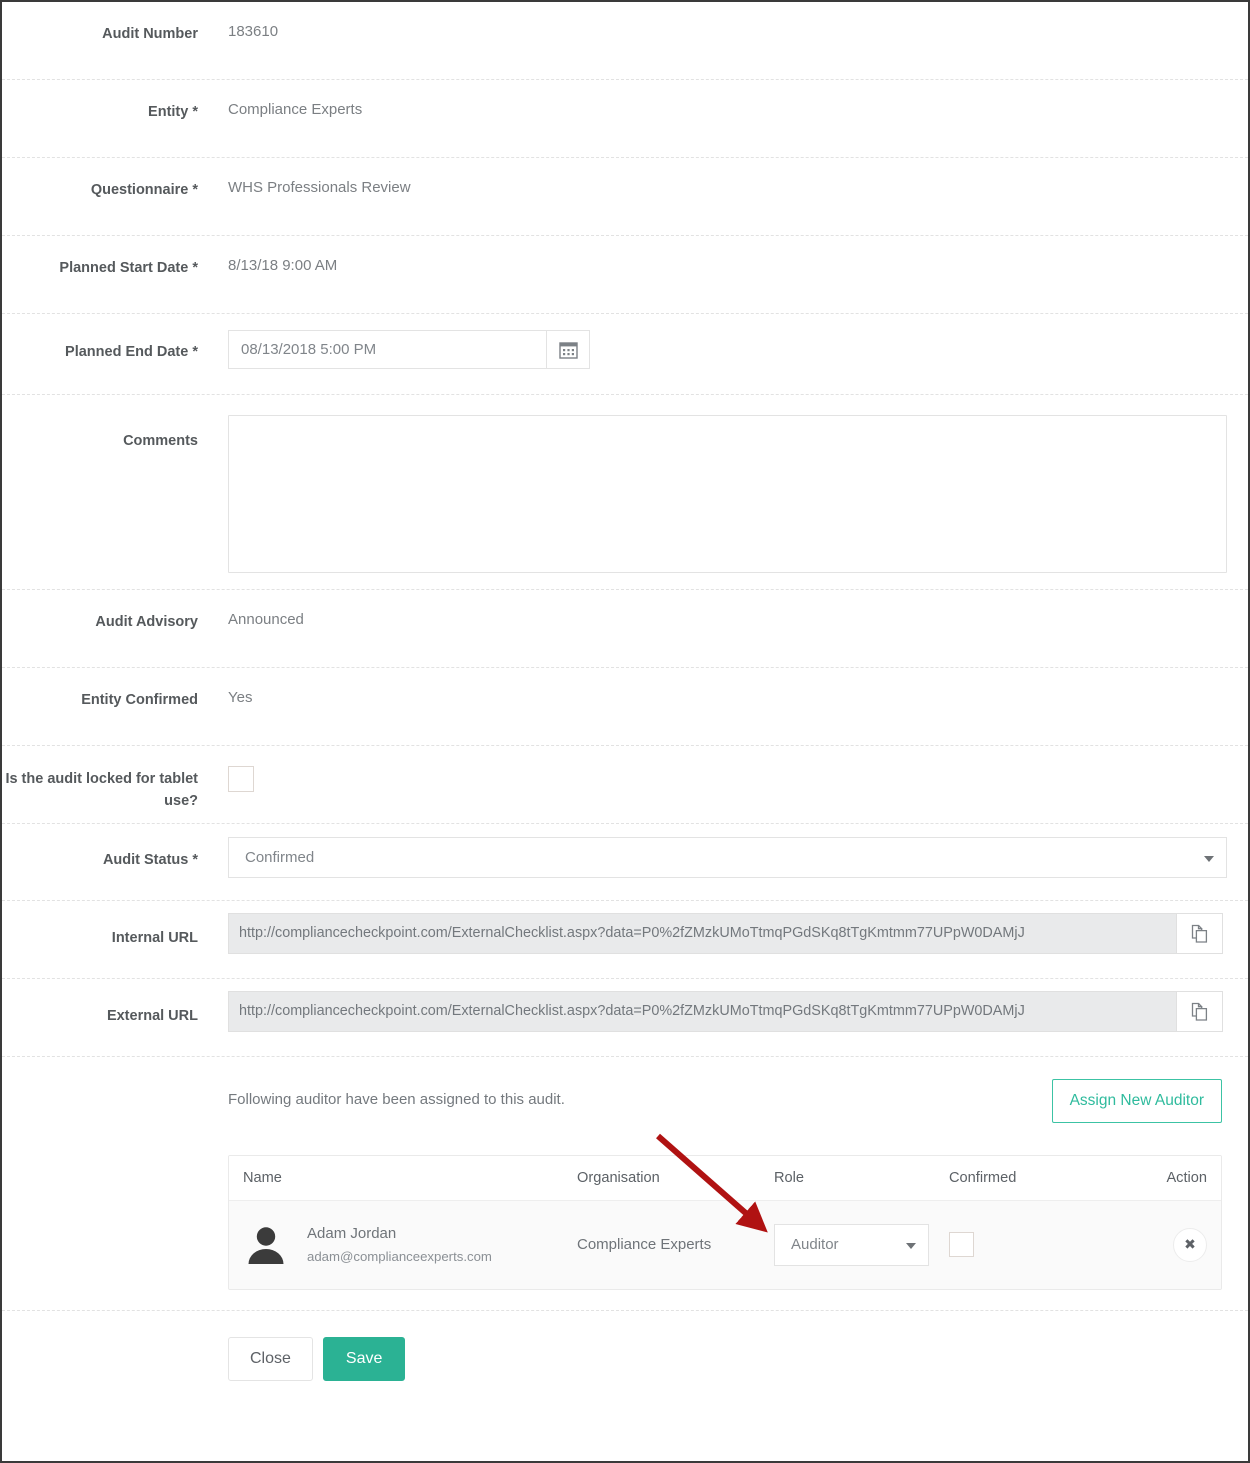  What do you see at coordinates (152, 1016) in the screenshot?
I see `label-external-url: External URL` at bounding box center [152, 1016].